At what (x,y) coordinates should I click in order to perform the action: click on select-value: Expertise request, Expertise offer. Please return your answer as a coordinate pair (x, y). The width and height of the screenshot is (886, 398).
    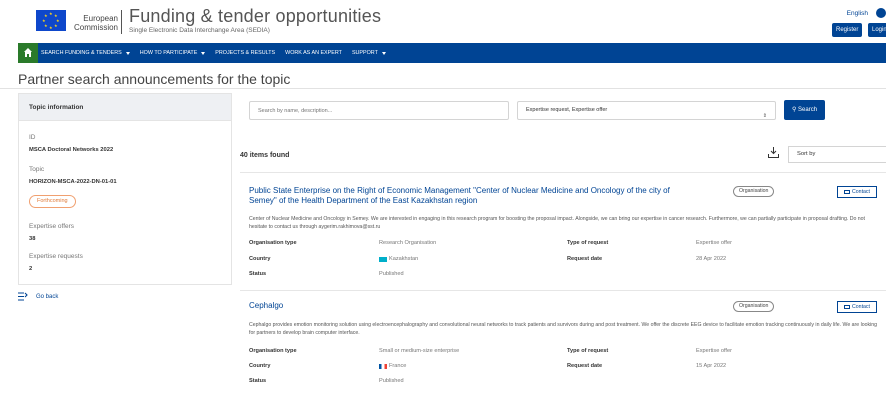
    Looking at the image, I should click on (567, 110).